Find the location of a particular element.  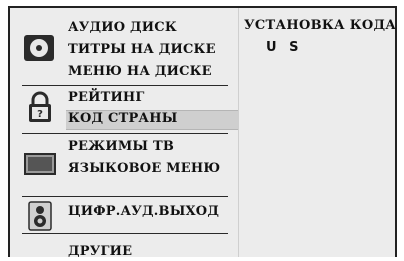

panel-title: УСТАНОВКА КОДА is located at coordinates (320, 25).